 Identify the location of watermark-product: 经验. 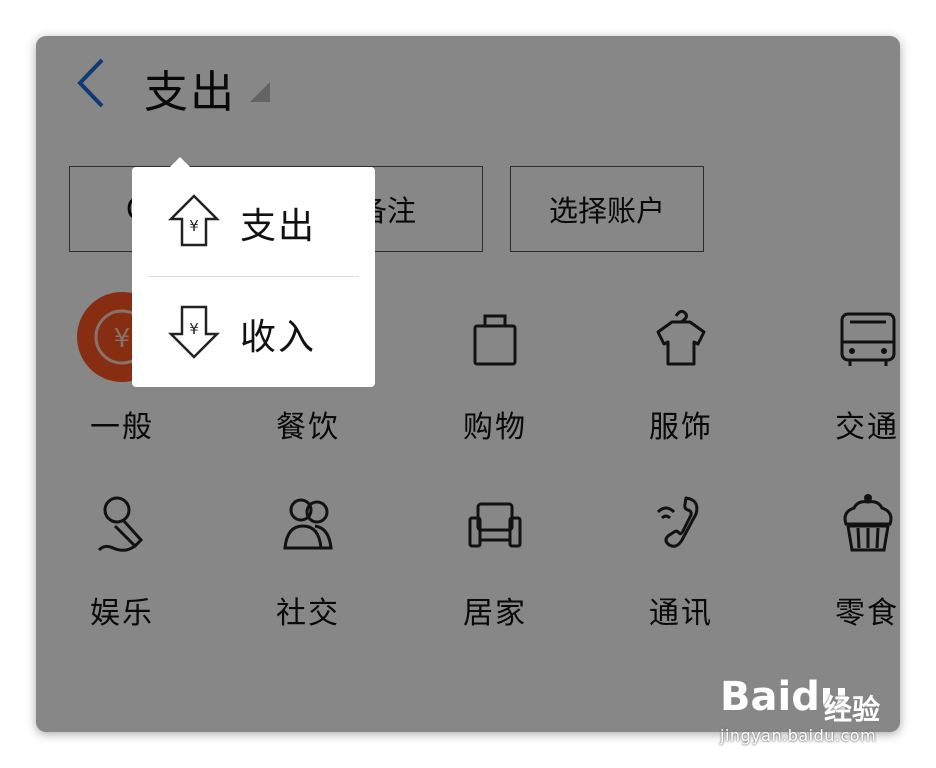
(852, 709).